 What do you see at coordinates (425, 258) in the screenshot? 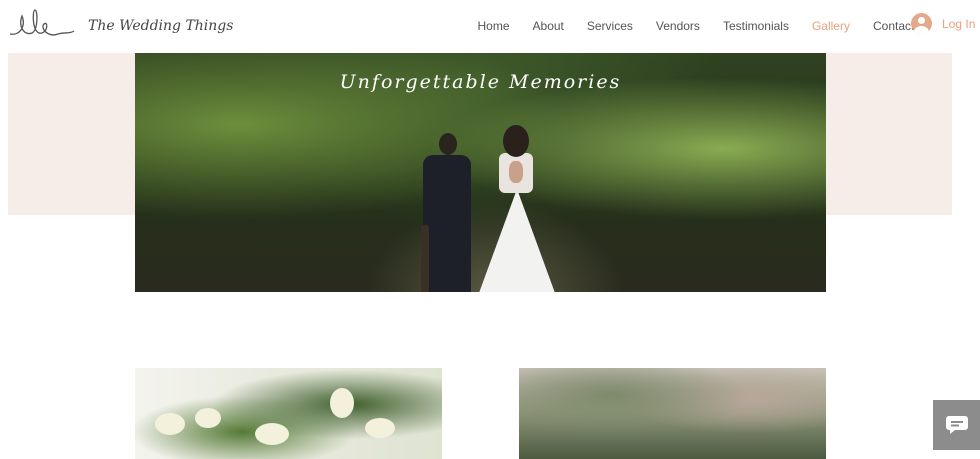
I see `umbrella` at bounding box center [425, 258].